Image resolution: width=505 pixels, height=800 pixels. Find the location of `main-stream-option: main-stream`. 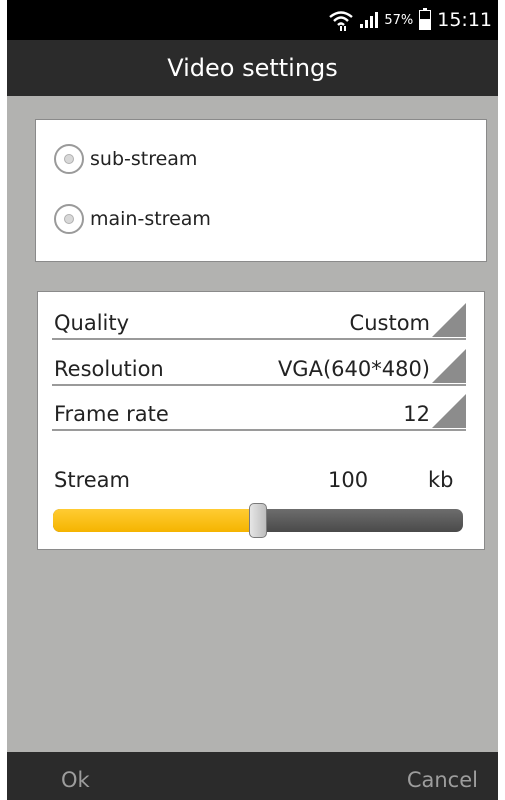

main-stream-option: main-stream is located at coordinates (132, 219).